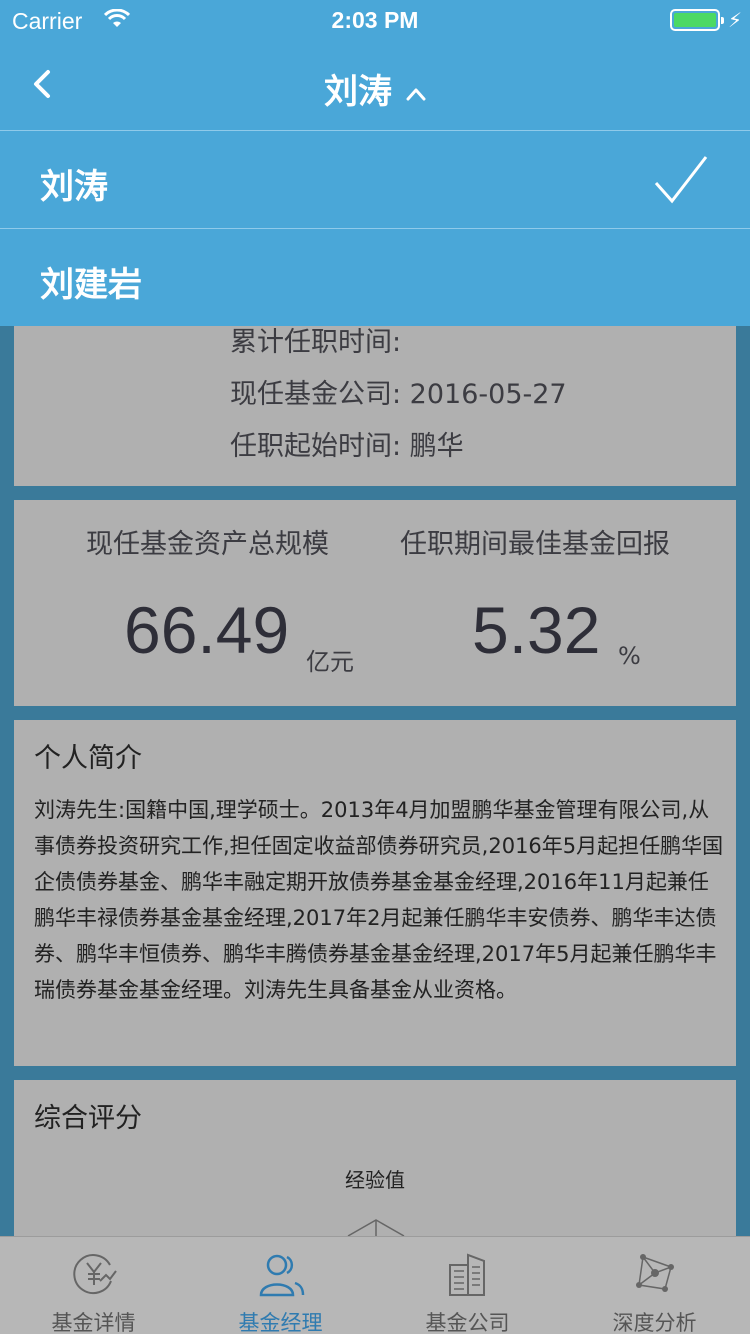 The height and width of the screenshot is (1334, 750). What do you see at coordinates (88, 1118) in the screenshot?
I see `rating-title: 综合评分` at bounding box center [88, 1118].